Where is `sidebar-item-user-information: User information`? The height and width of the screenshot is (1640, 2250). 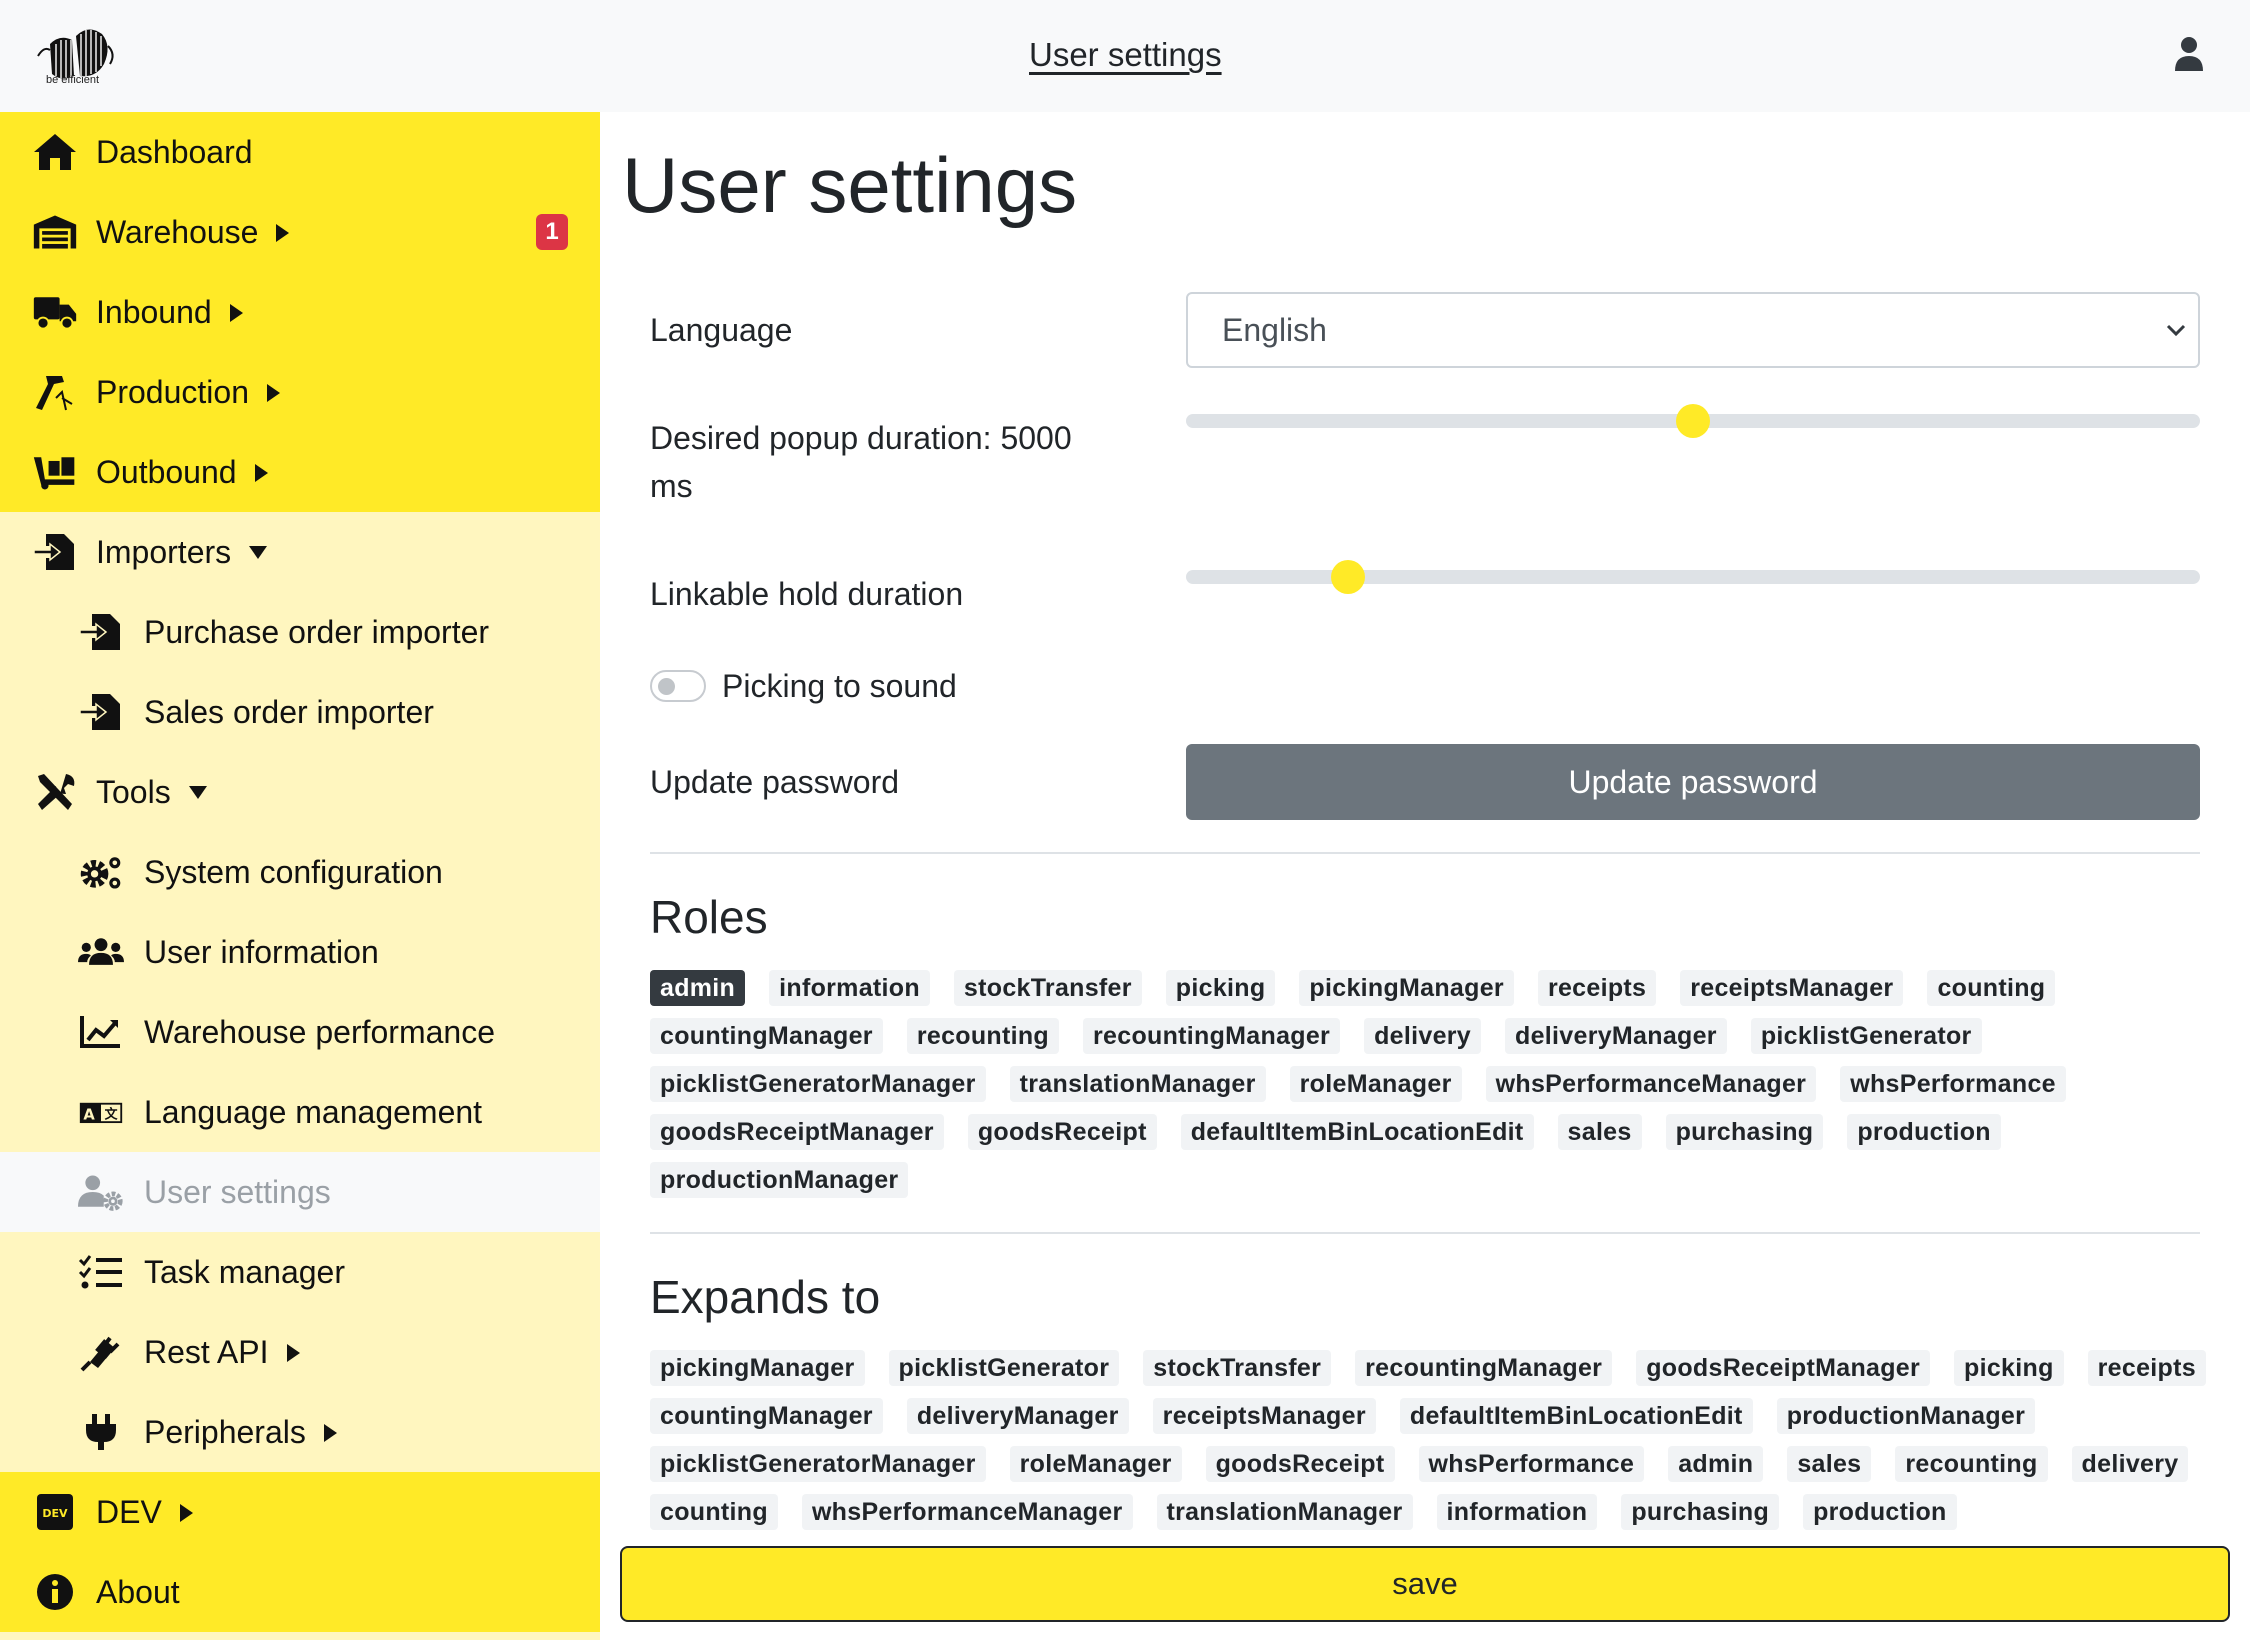 sidebar-item-user-information: User information is located at coordinates (300, 952).